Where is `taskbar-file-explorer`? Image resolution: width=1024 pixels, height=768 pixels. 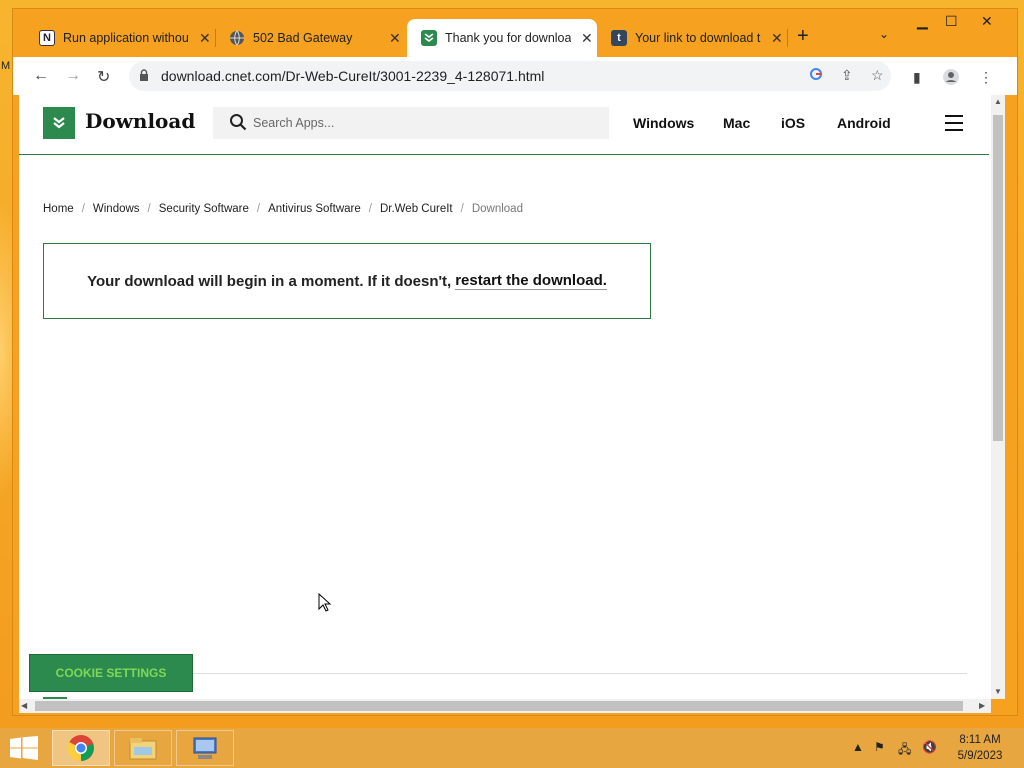
taskbar-file-explorer is located at coordinates (143, 748).